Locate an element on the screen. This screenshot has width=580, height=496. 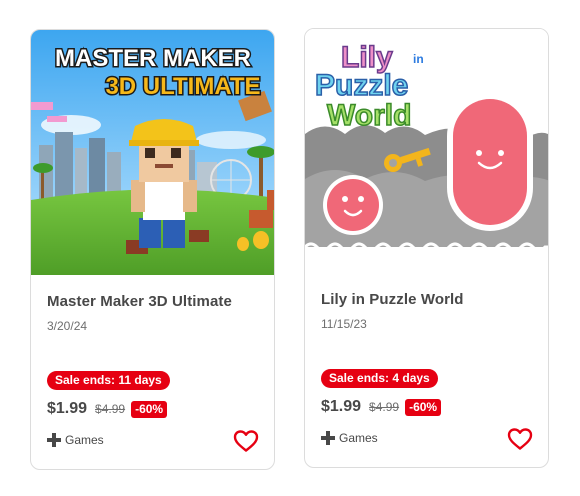
sale-badge: Sale ends: 4 days is located at coordinates (379, 378).